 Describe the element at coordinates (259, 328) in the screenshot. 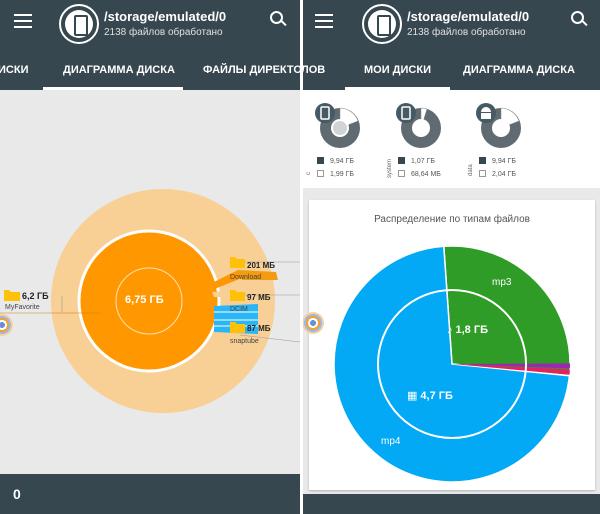

I see `callout-snaptube-size: 87 МБ` at that location.